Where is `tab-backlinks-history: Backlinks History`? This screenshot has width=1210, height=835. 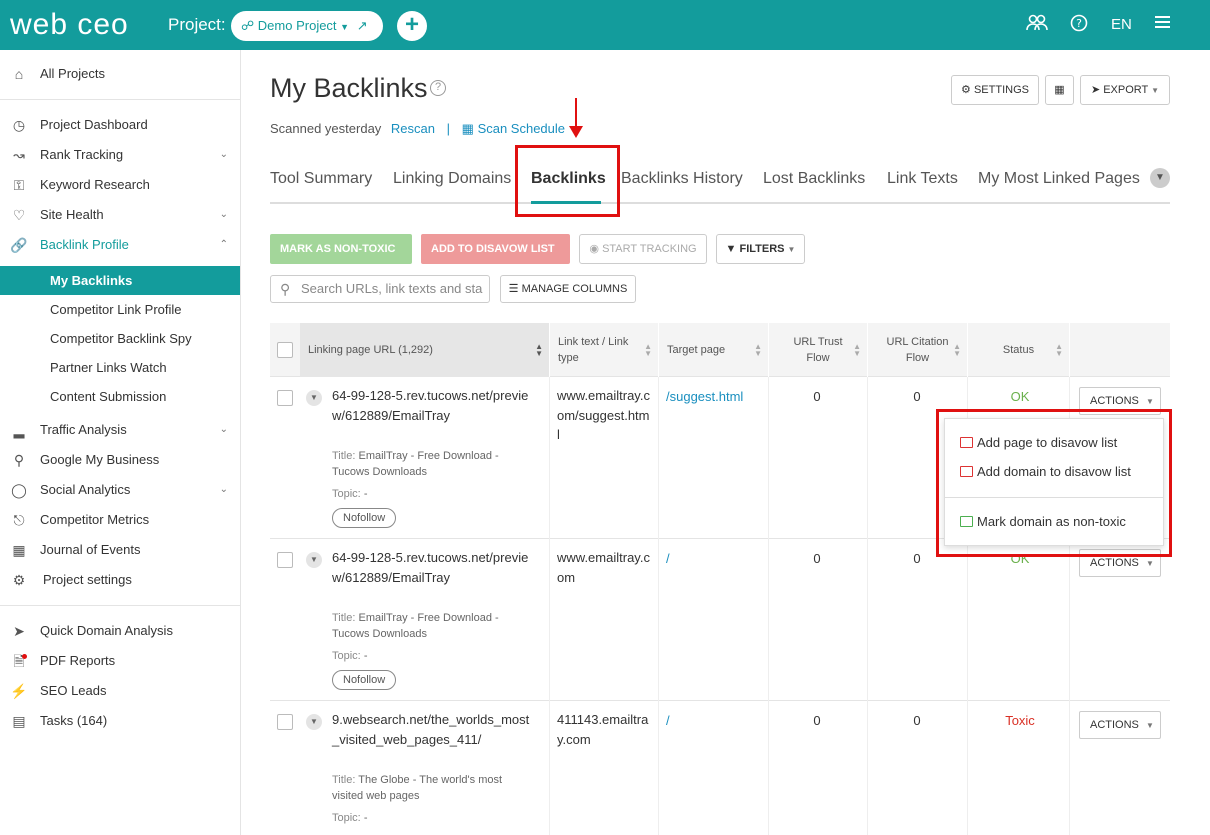 tab-backlinks-history: Backlinks History is located at coordinates (682, 179).